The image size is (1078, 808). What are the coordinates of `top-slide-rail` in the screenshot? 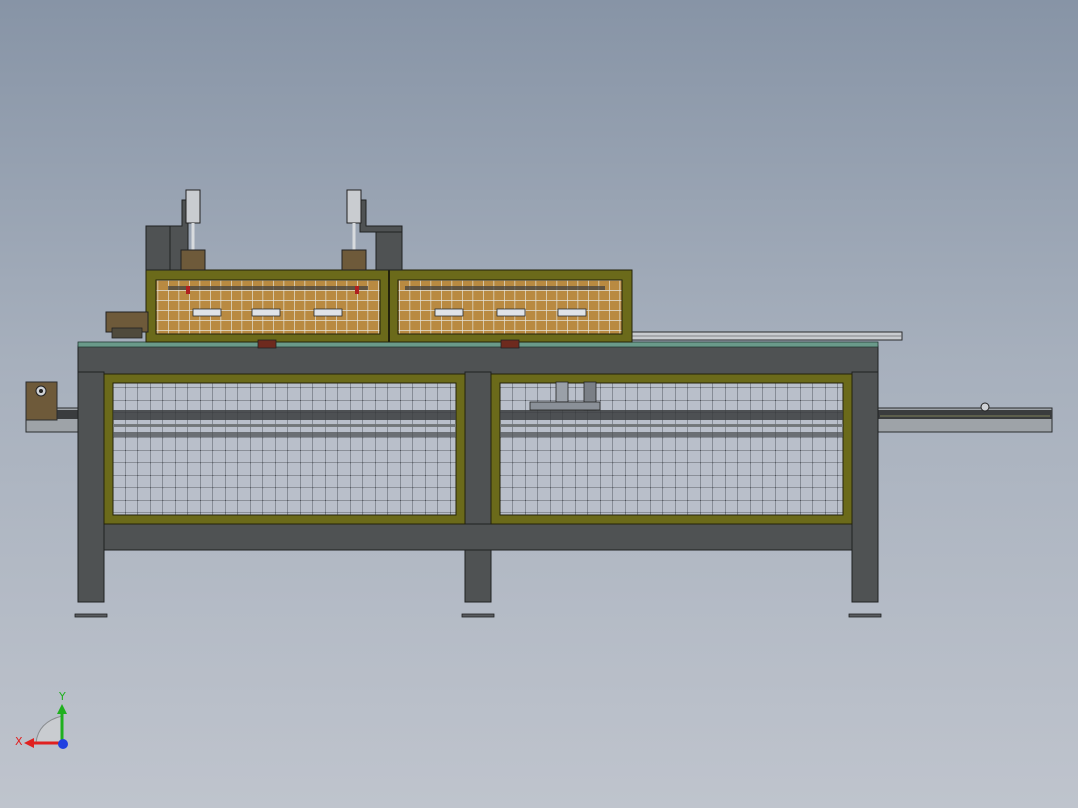 It's located at (767, 336).